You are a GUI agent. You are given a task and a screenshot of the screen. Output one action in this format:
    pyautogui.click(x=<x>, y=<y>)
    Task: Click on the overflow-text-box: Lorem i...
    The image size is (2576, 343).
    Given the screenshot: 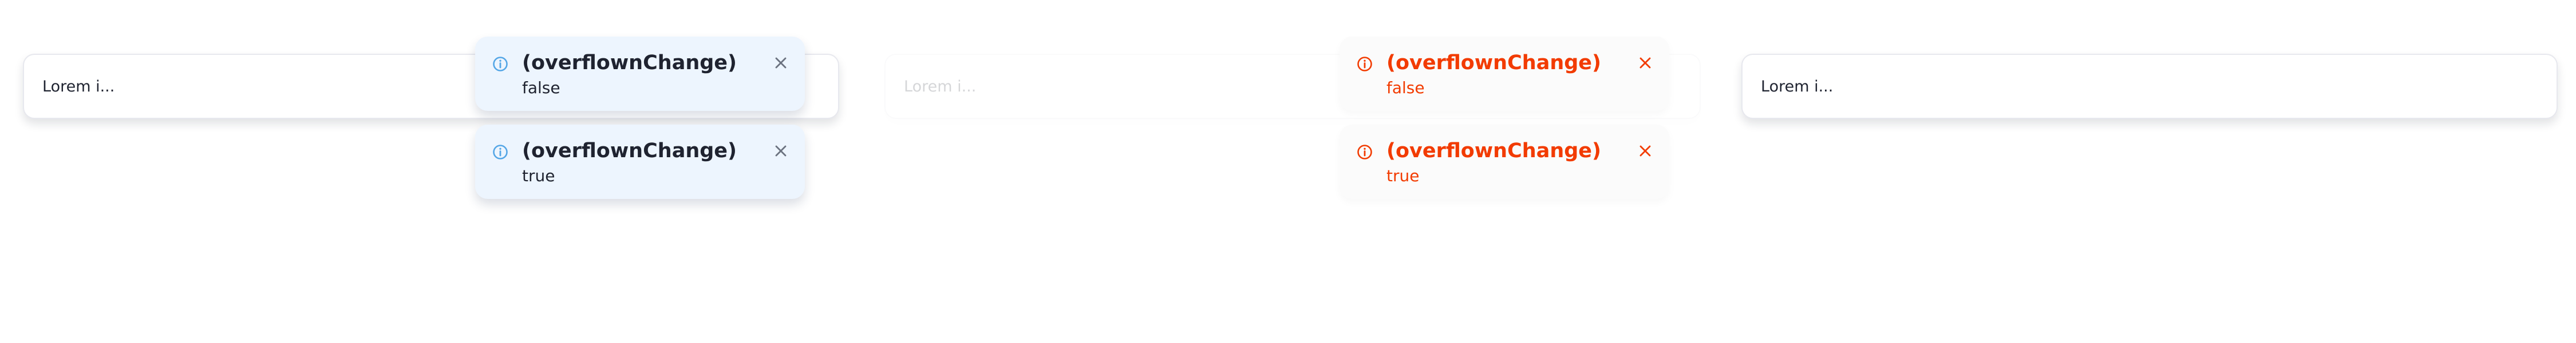 What is the action you would take?
    pyautogui.click(x=2149, y=86)
    